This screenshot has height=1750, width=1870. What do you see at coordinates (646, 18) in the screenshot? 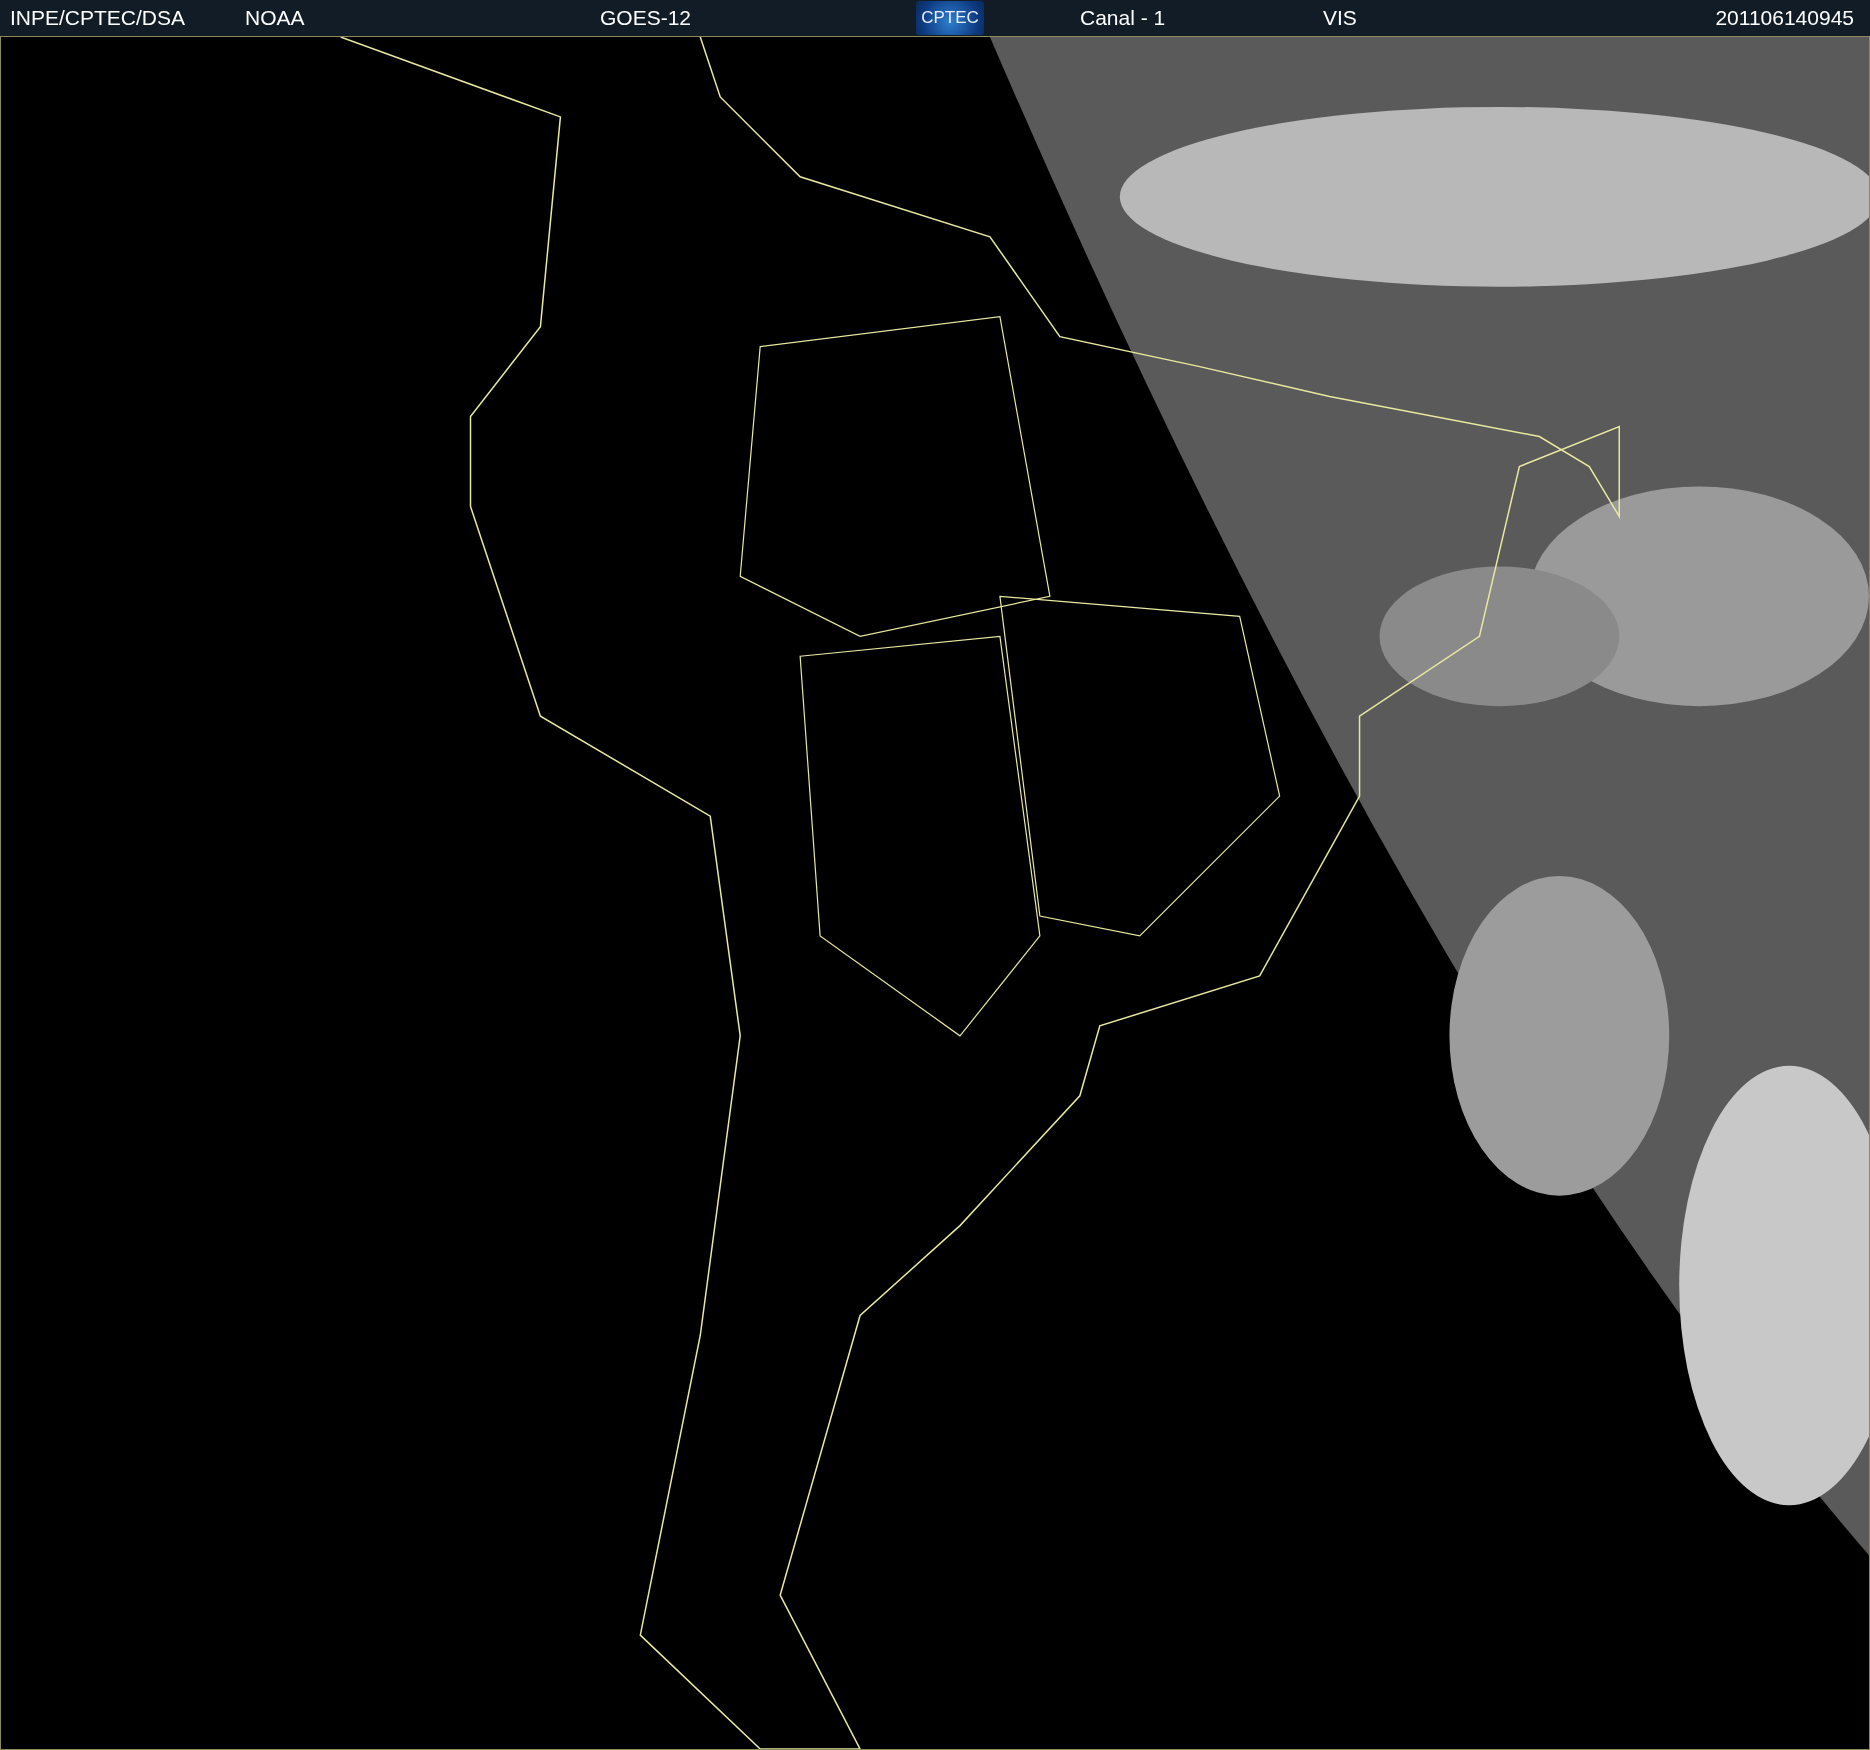
I see `satellite-label: GOES-12` at bounding box center [646, 18].